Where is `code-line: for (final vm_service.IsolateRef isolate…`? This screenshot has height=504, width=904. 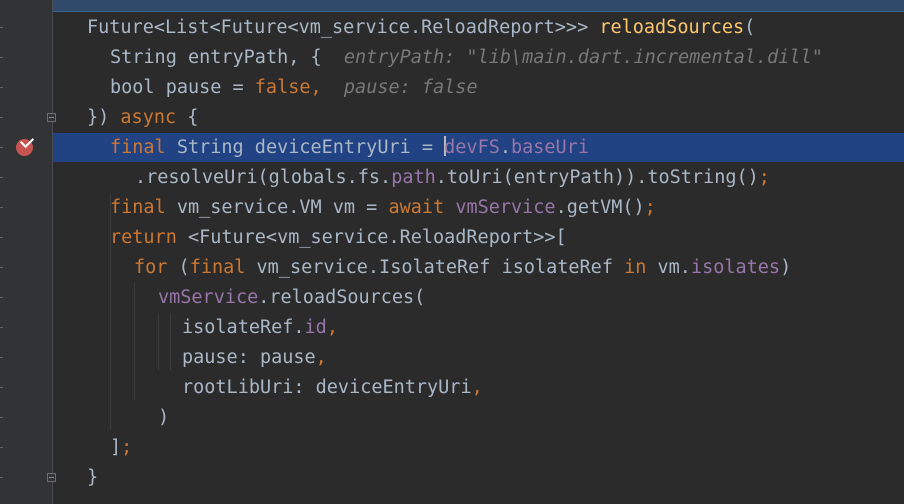 code-line: for (final vm_service.IsolateRef isolate… is located at coordinates (462, 268).